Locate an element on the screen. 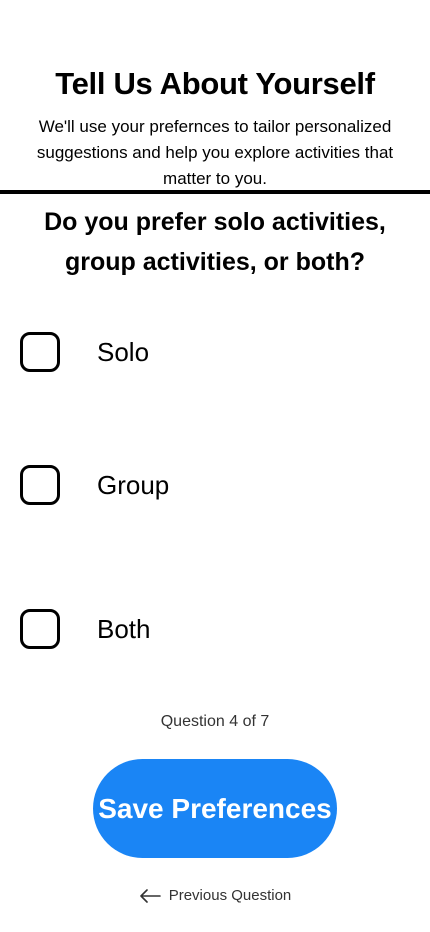  option-label-solo: Solo is located at coordinates (123, 351).